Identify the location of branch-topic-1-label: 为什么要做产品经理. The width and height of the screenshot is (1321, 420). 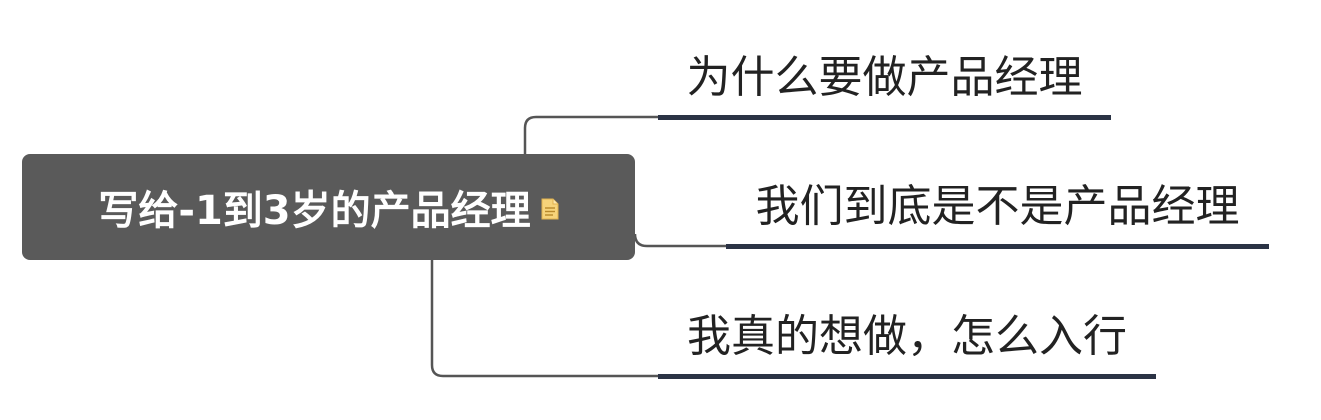
(884, 77).